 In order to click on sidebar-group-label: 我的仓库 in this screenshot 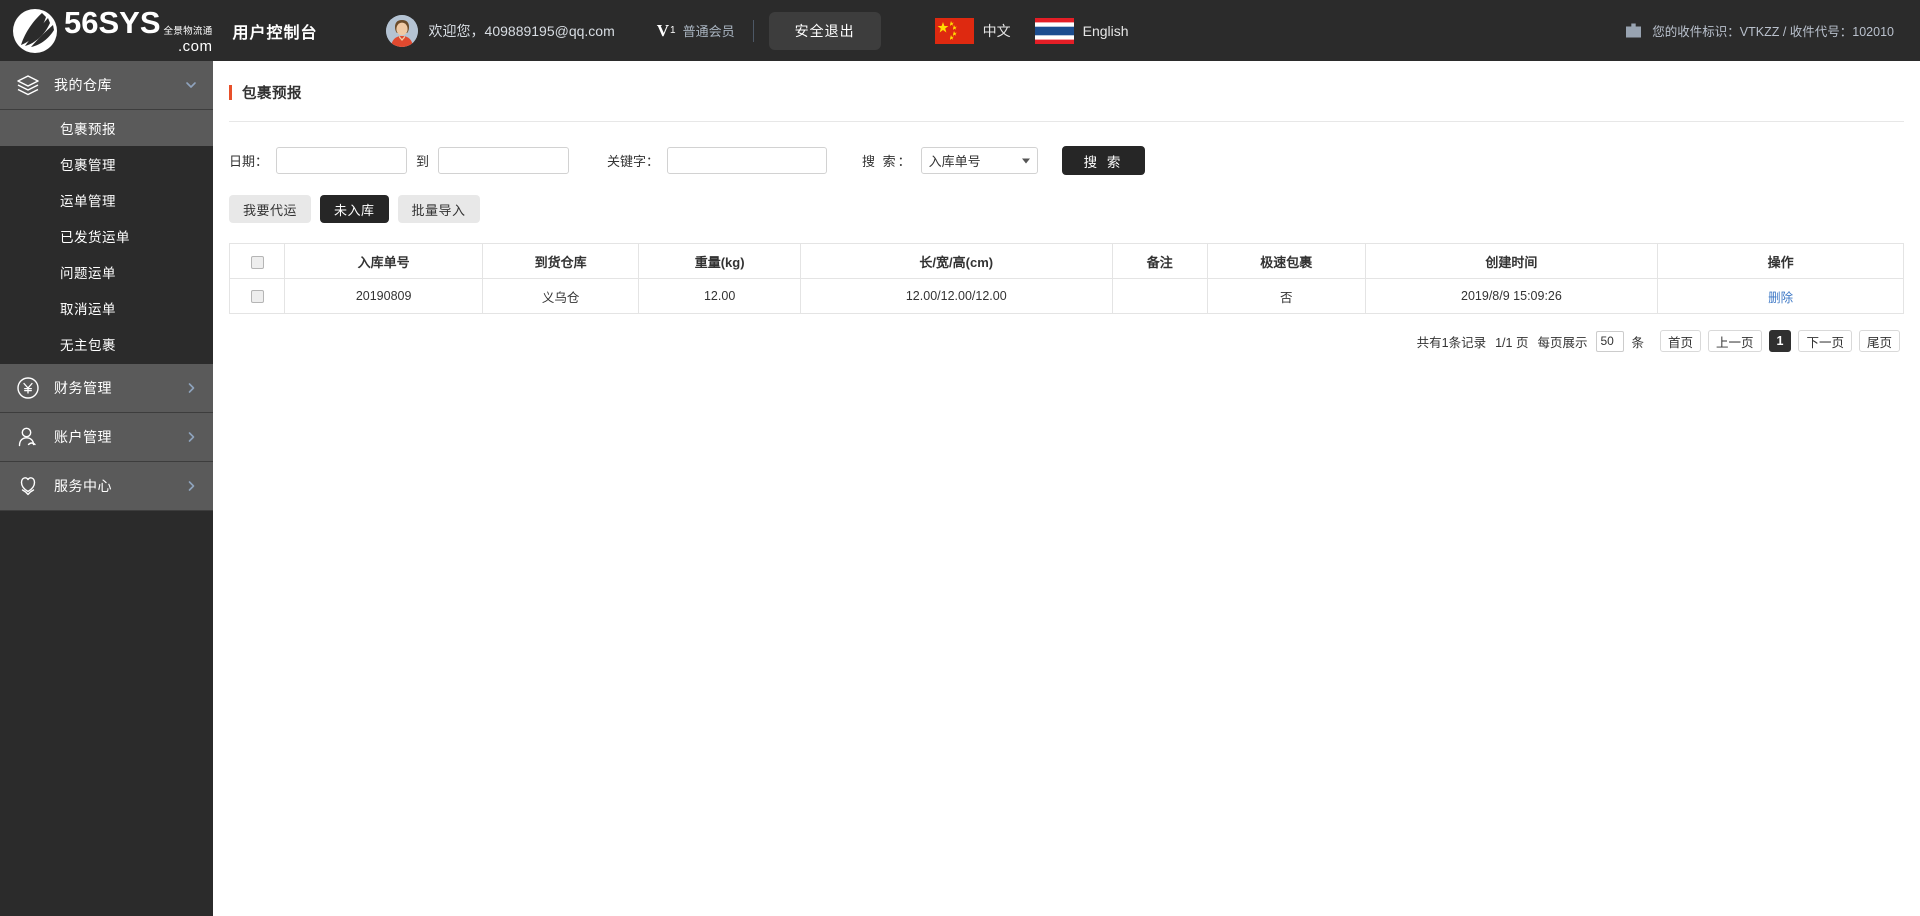, I will do `click(83, 85)`.